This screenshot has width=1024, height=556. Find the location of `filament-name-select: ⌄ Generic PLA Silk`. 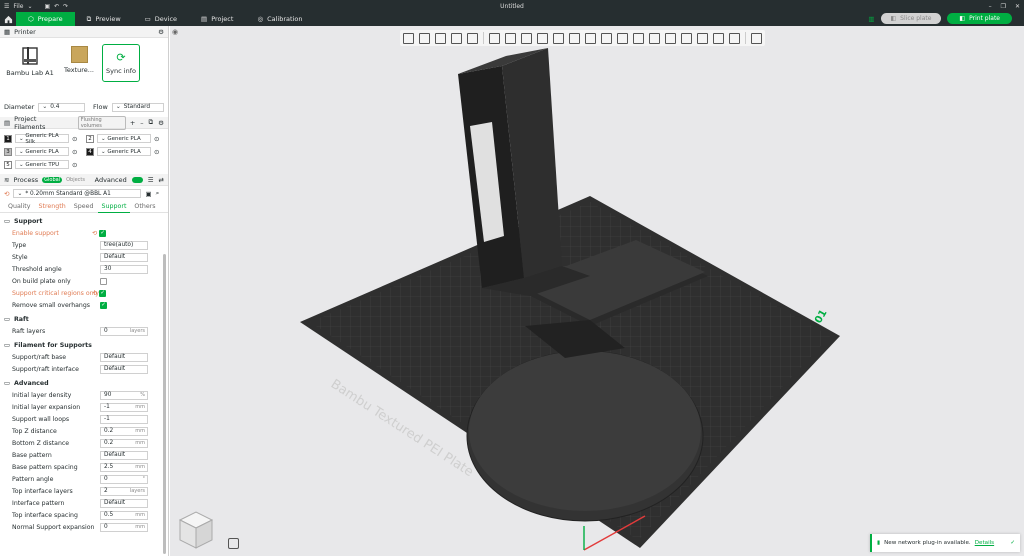

filament-name-select: ⌄ Generic PLA Silk is located at coordinates (42, 139).